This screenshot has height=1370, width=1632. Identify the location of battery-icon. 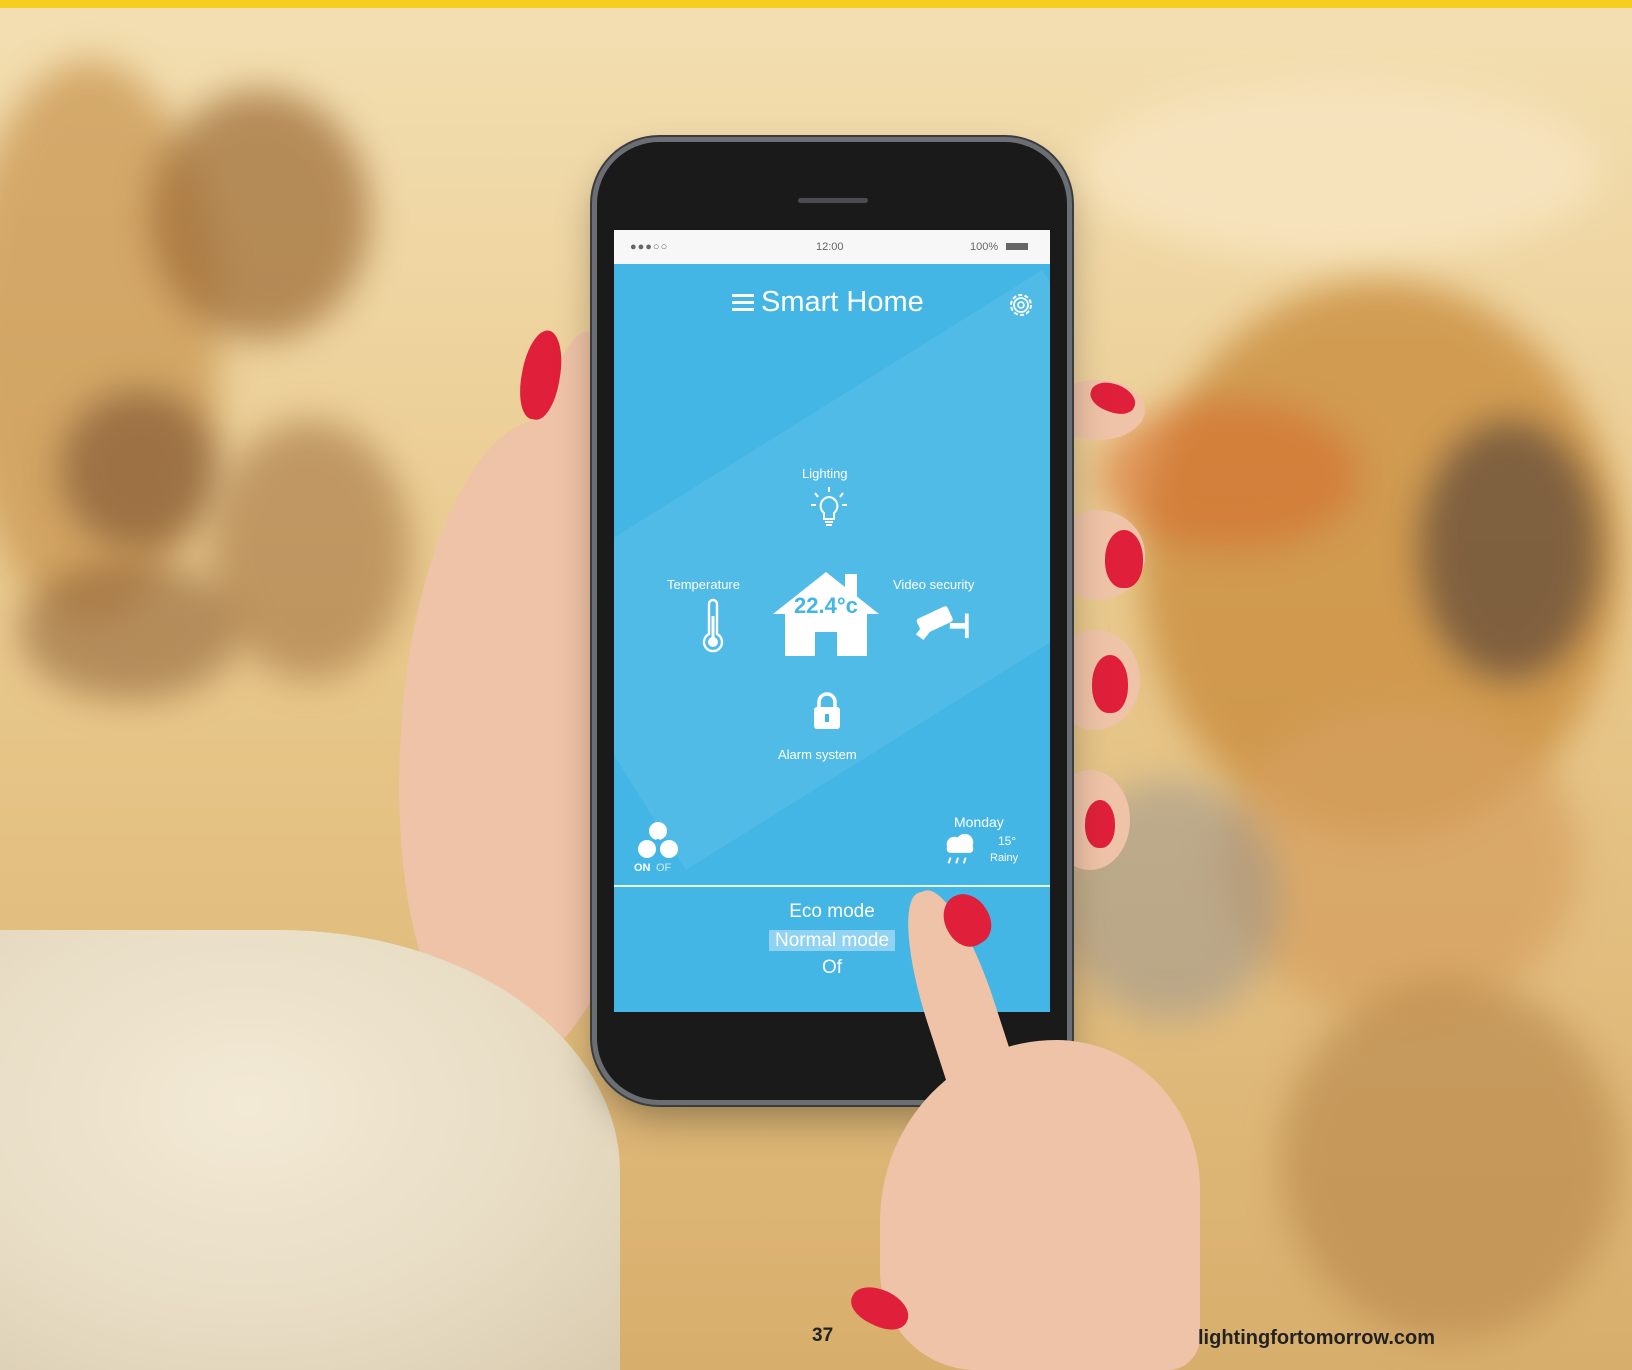
(1017, 246).